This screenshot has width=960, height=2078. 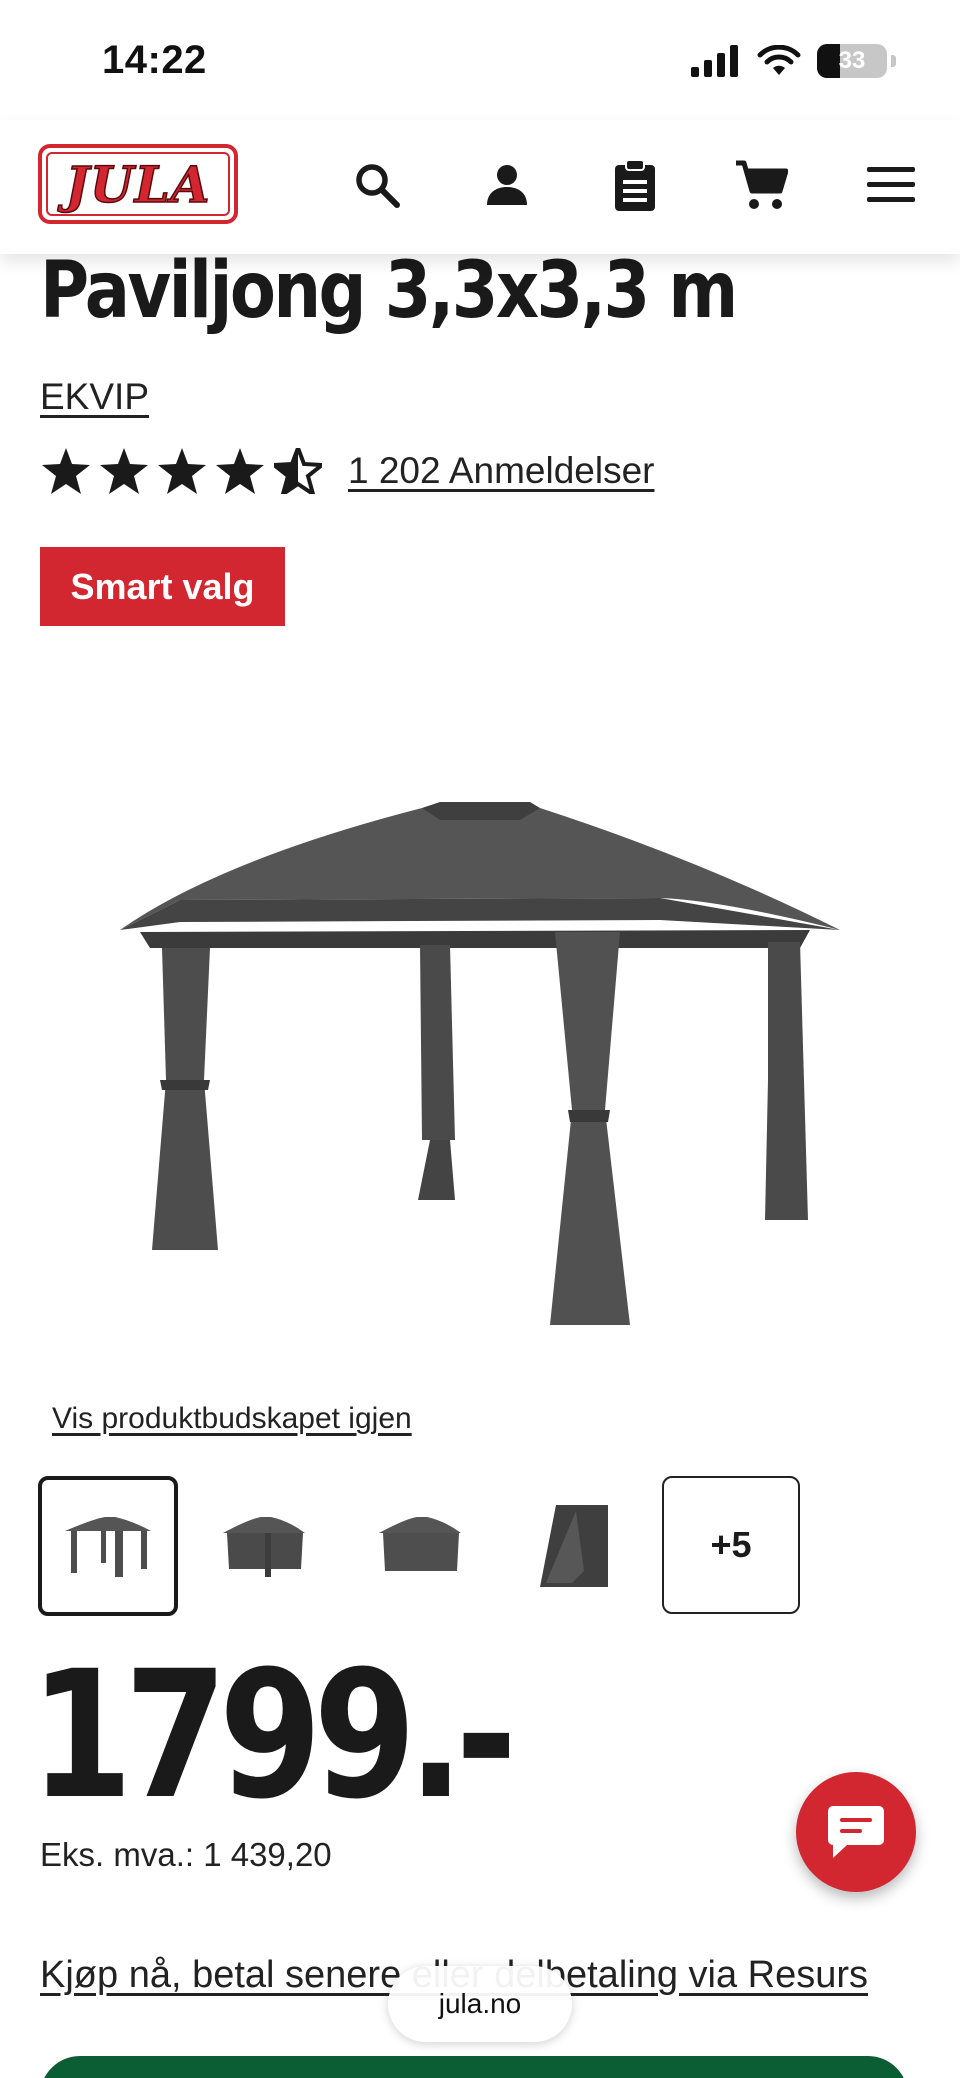 I want to click on search-icon, so click(x=377, y=185).